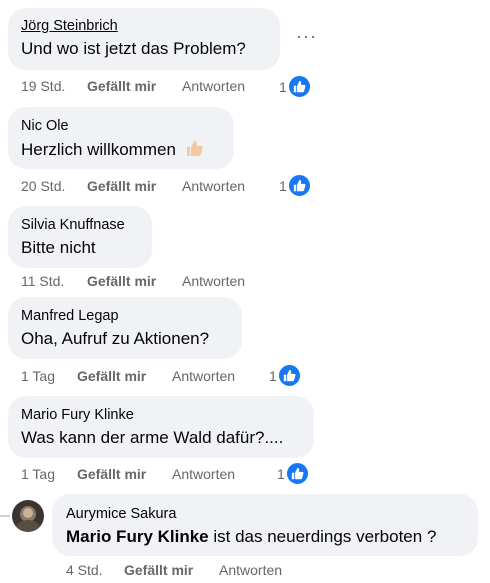 This screenshot has height=583, width=490. Describe the element at coordinates (84, 570) in the screenshot. I see `comment-time: 4 Std.` at that location.